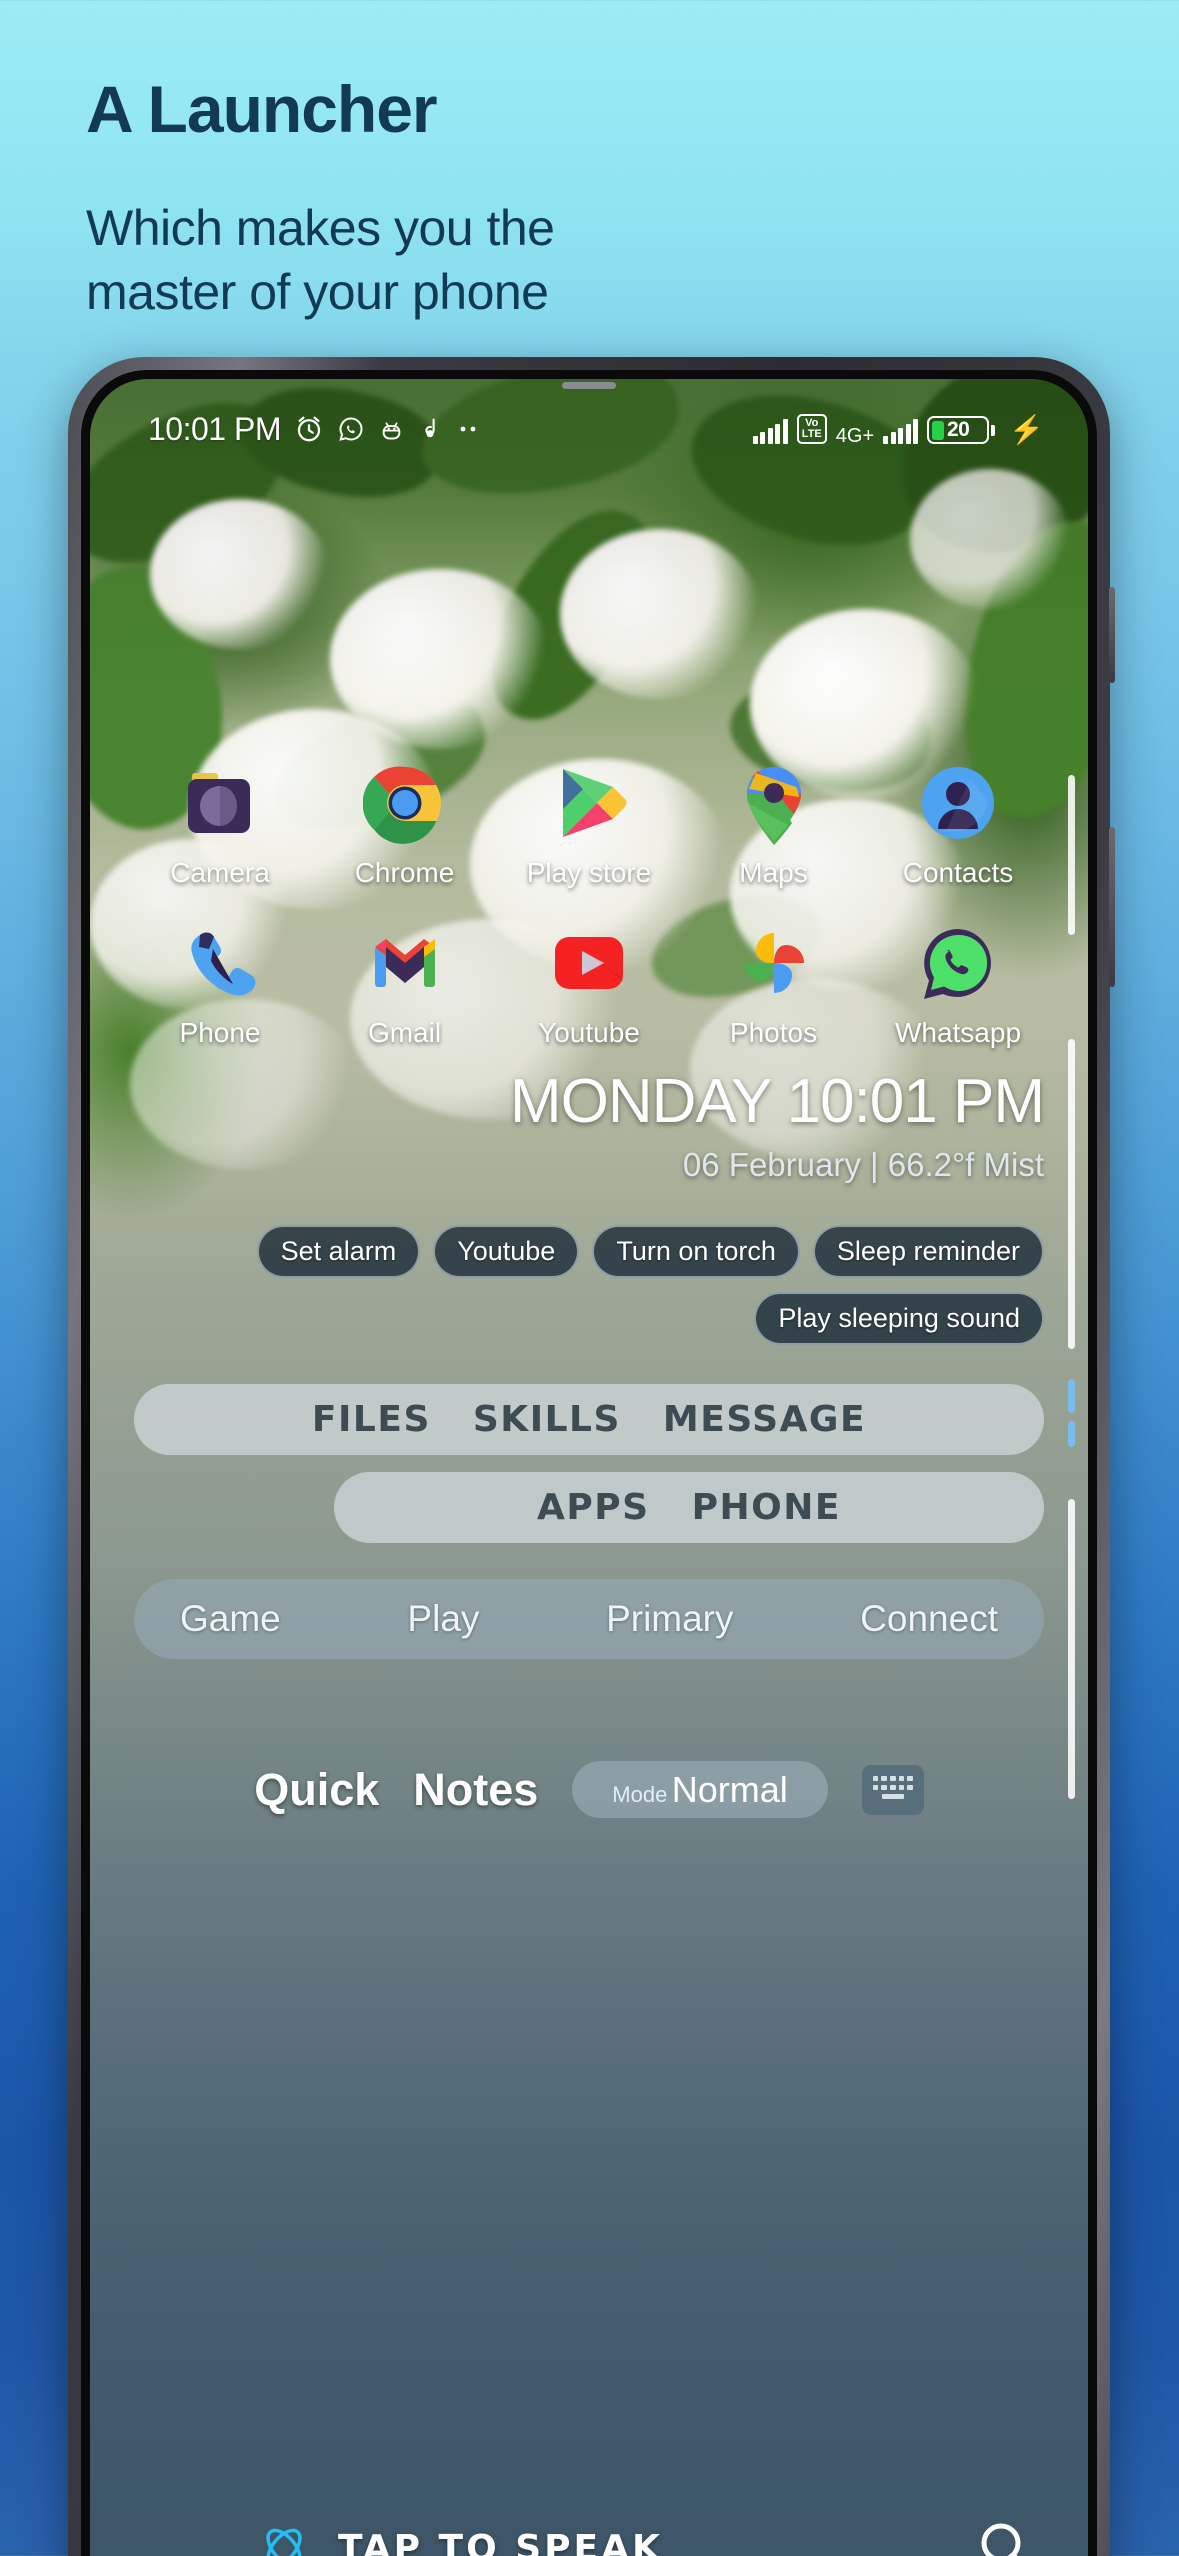 This screenshot has width=1179, height=2556. What do you see at coordinates (729, 1789) in the screenshot?
I see `mode-value: Normal` at bounding box center [729, 1789].